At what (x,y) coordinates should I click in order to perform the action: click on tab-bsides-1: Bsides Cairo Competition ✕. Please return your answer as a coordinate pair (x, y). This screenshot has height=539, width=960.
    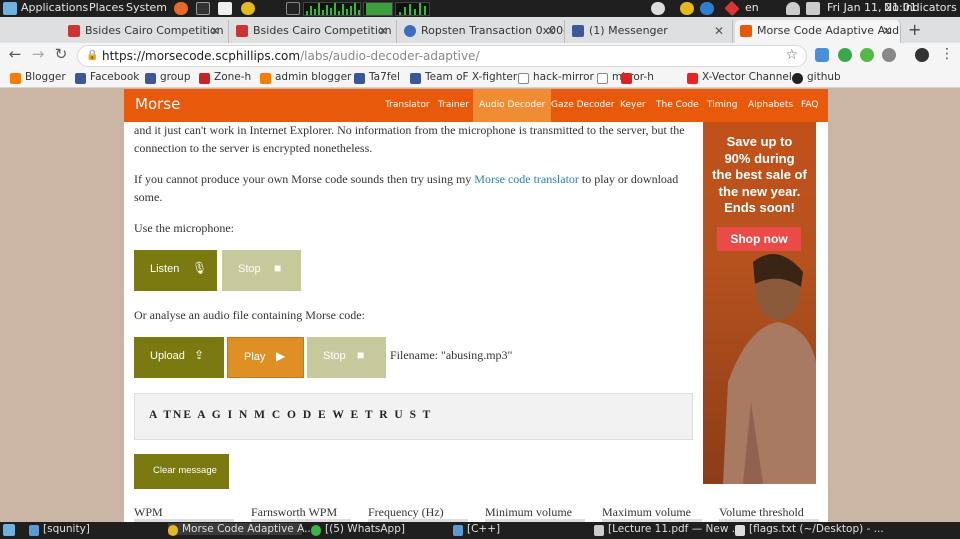
    Looking at the image, I should click on (146, 31).